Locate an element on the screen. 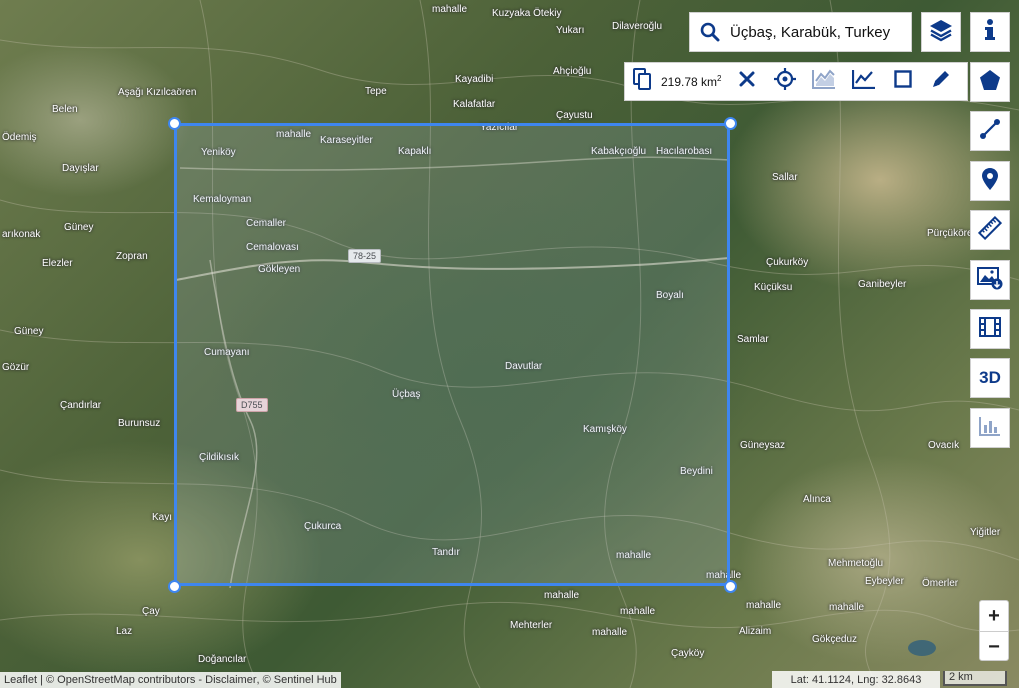 This screenshot has width=1019, height=688. place-label: Alizaim is located at coordinates (755, 631).